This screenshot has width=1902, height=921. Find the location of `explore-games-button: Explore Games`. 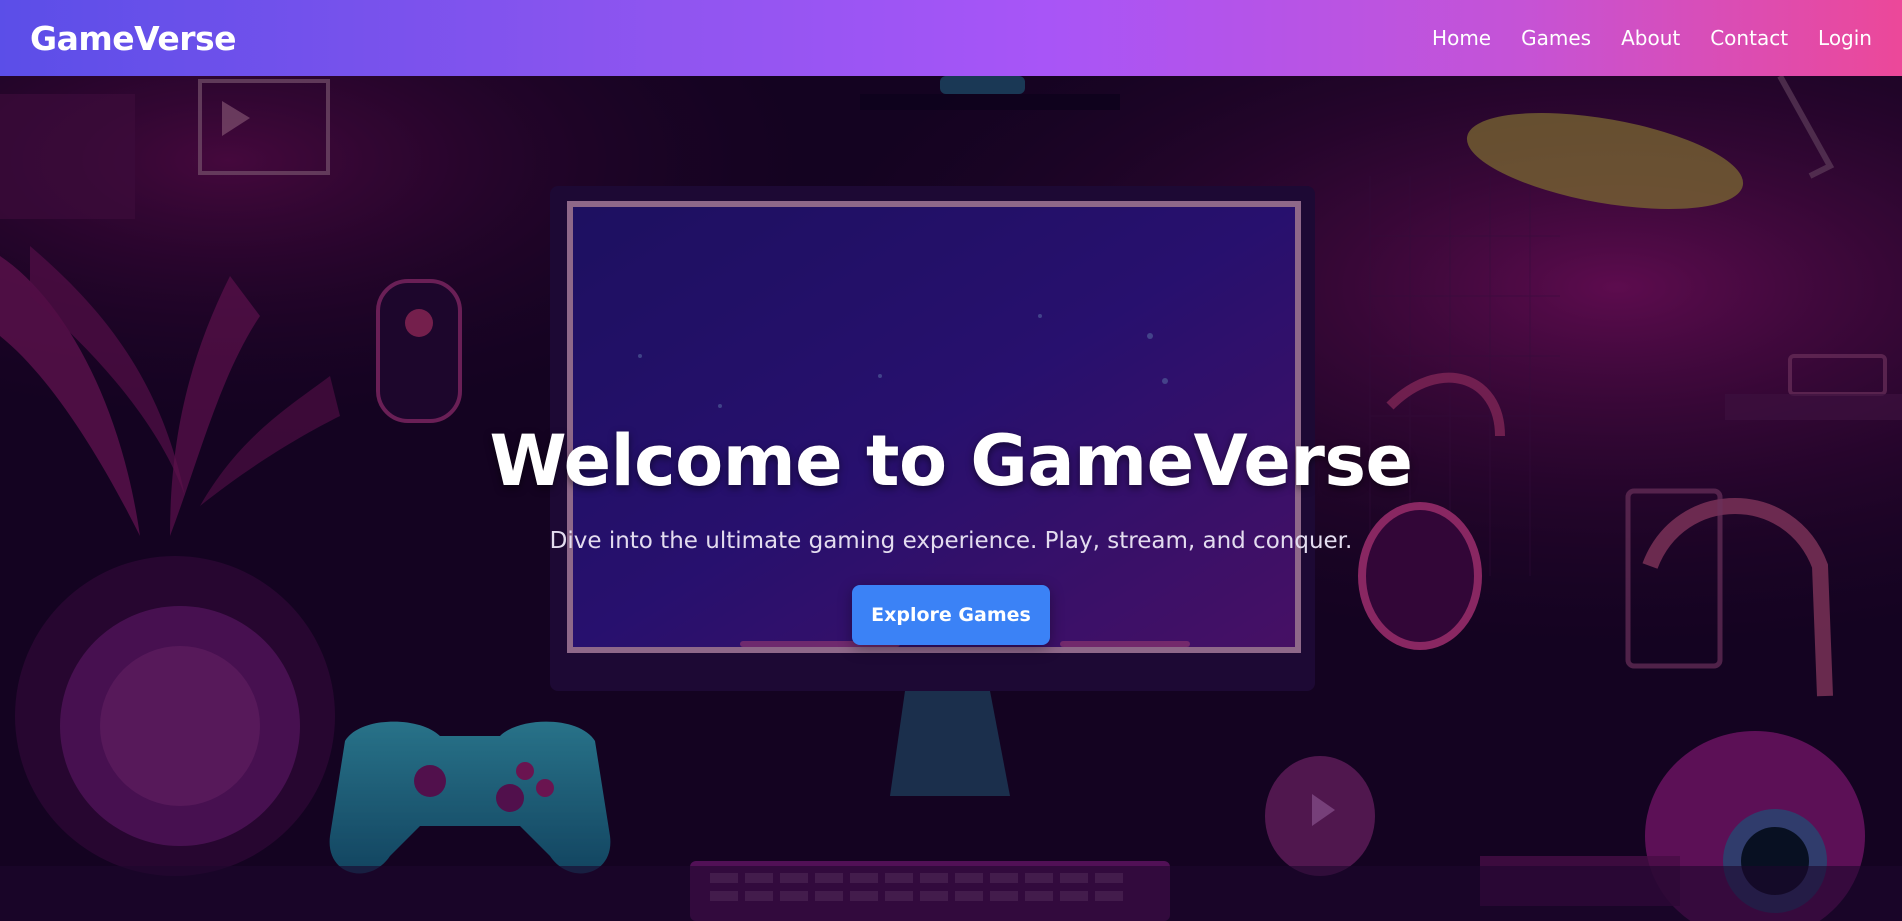

explore-games-button: Explore Games is located at coordinates (951, 615).